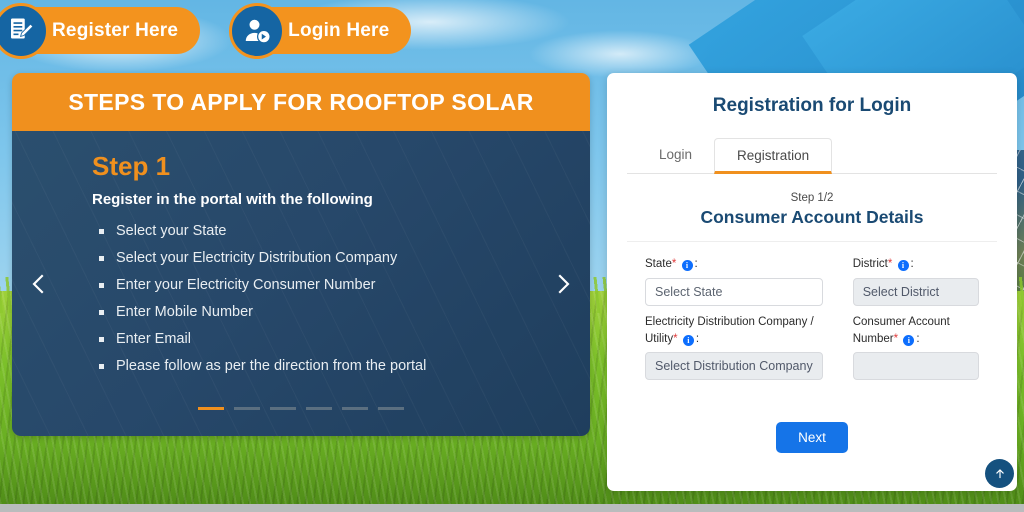 This screenshot has height=512, width=1024. I want to click on cta-button-row: Register Here Login Here, so click(206, 30).